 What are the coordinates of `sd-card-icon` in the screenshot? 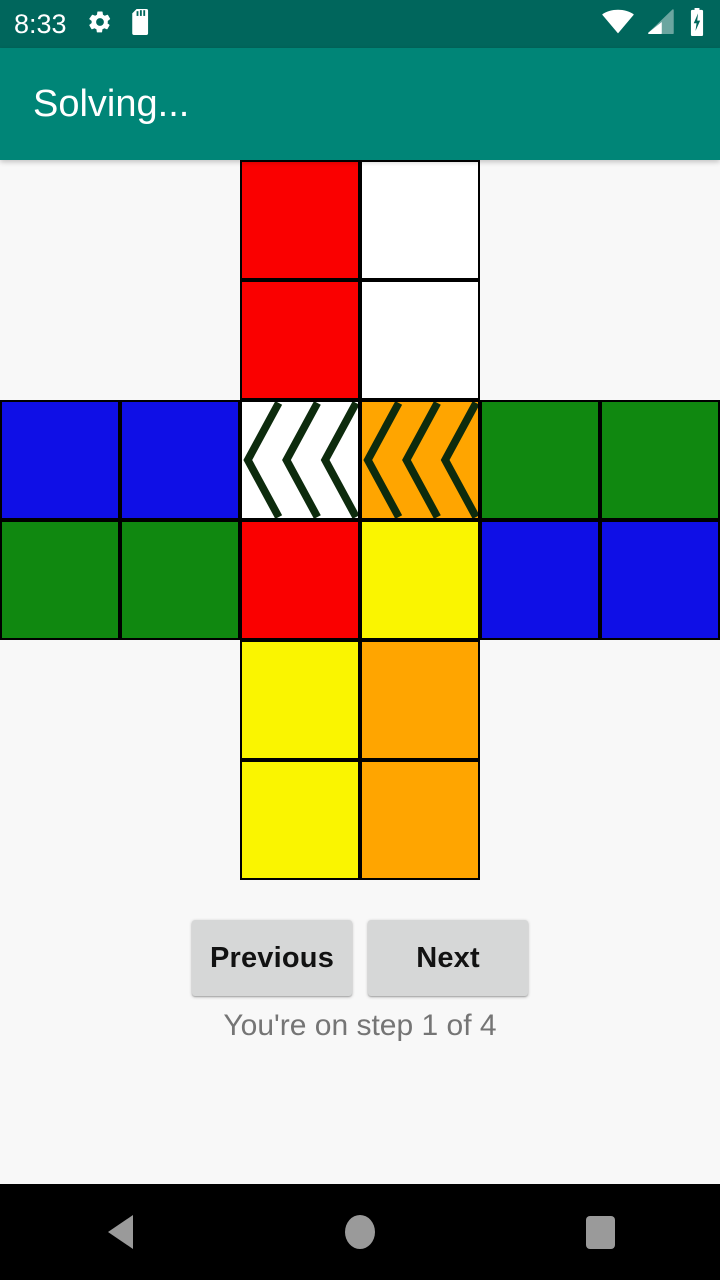 It's located at (142, 24).